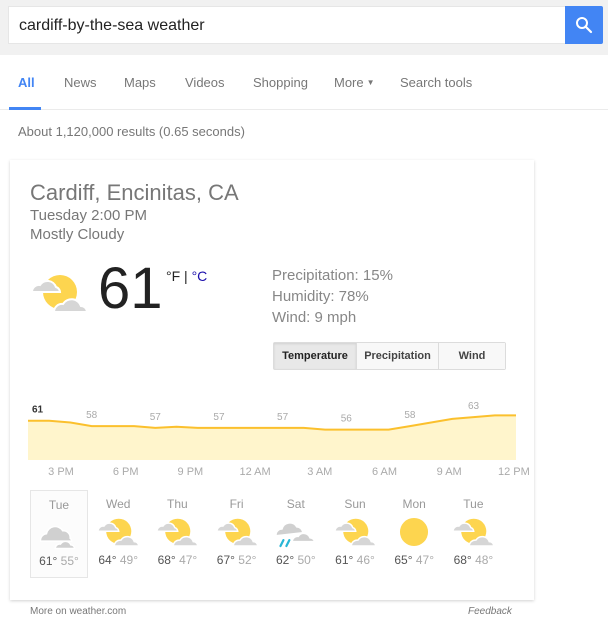 The width and height of the screenshot is (608, 620). What do you see at coordinates (177, 560) in the screenshot?
I see `forecast-temps: 68° 47°` at bounding box center [177, 560].